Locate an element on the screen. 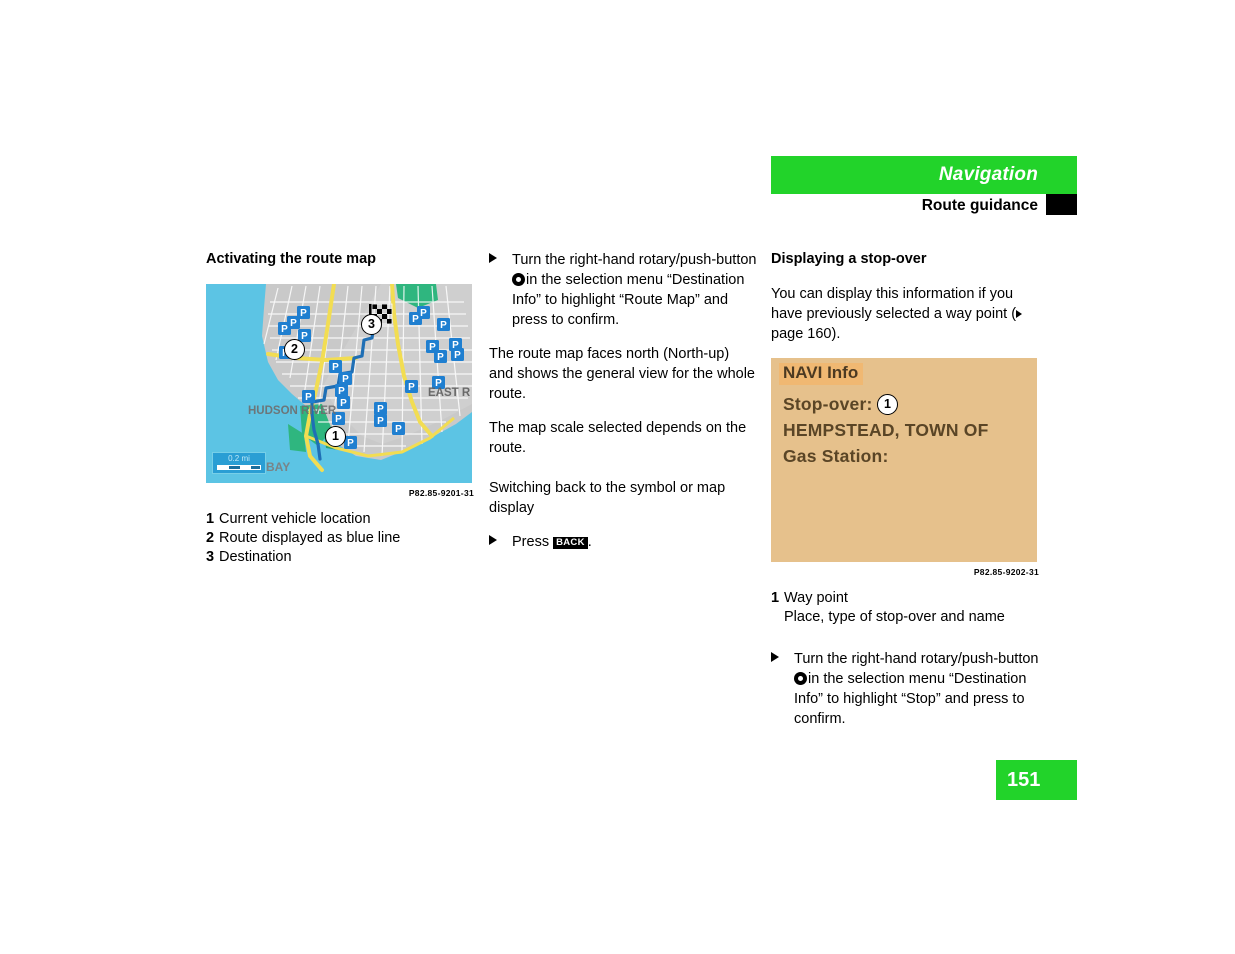 This screenshot has height=954, width=1235. right-heading: Displaying a stop-over is located at coordinates (849, 259).